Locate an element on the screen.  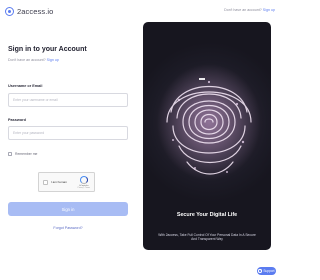
captcha-checkbox is located at coordinates (45, 182).